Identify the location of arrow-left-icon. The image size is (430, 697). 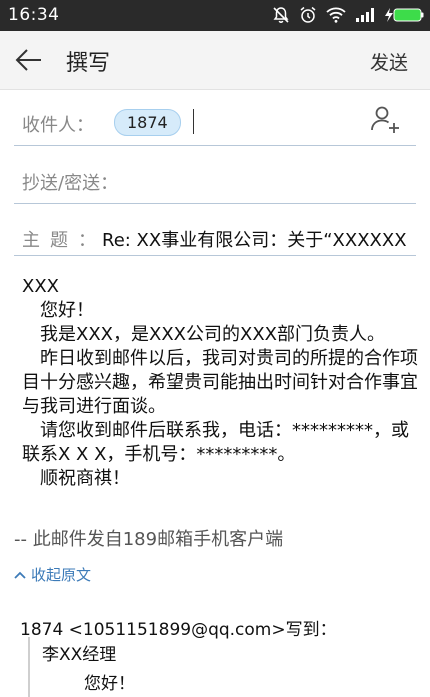
(28, 60).